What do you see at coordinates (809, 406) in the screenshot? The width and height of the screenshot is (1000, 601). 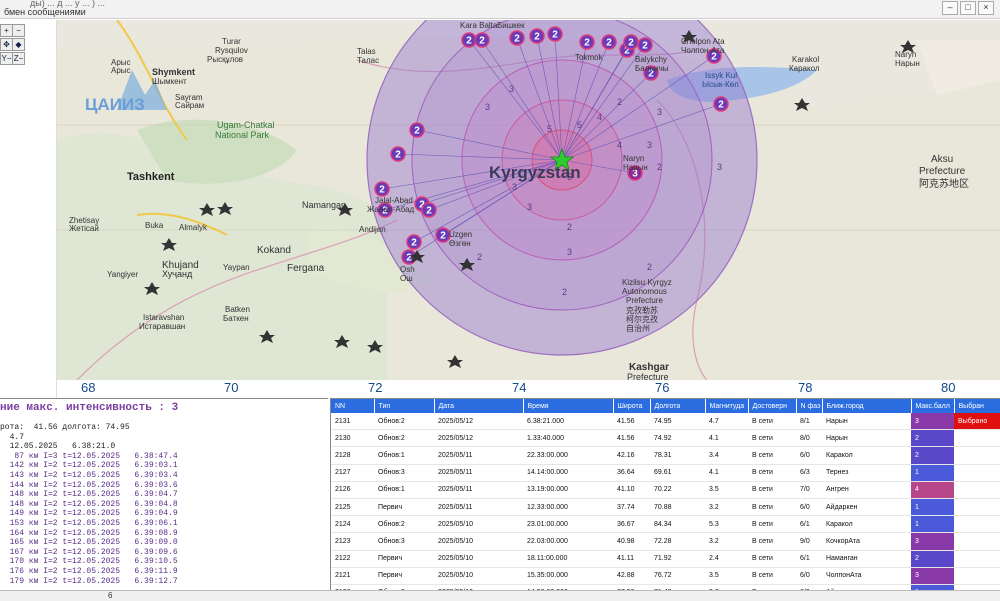 I see `column-header: N фаз` at bounding box center [809, 406].